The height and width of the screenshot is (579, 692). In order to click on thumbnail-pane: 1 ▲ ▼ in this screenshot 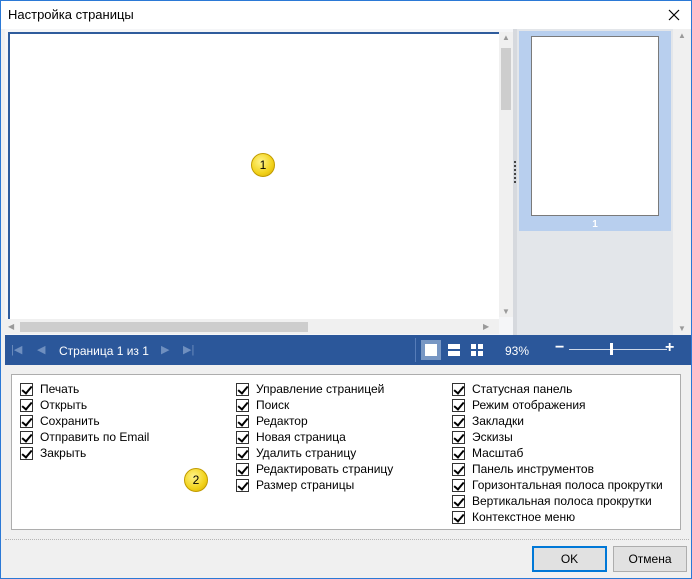, I will do `click(604, 182)`.